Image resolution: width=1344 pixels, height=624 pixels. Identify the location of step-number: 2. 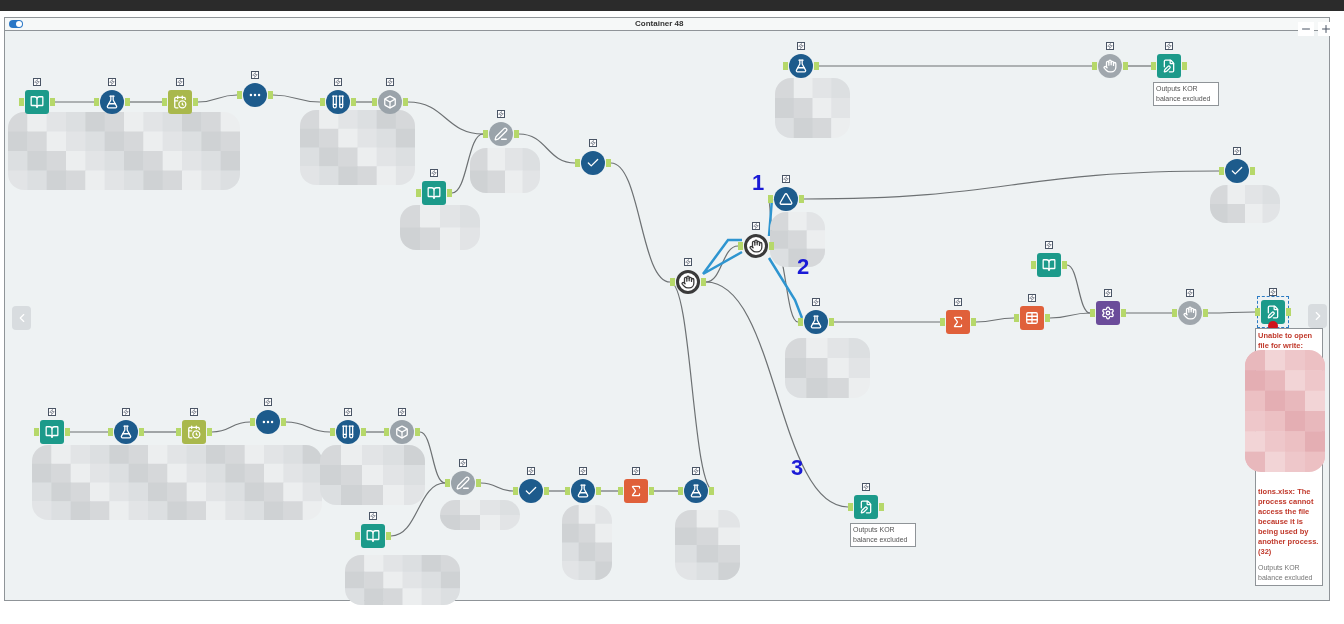
(803, 267).